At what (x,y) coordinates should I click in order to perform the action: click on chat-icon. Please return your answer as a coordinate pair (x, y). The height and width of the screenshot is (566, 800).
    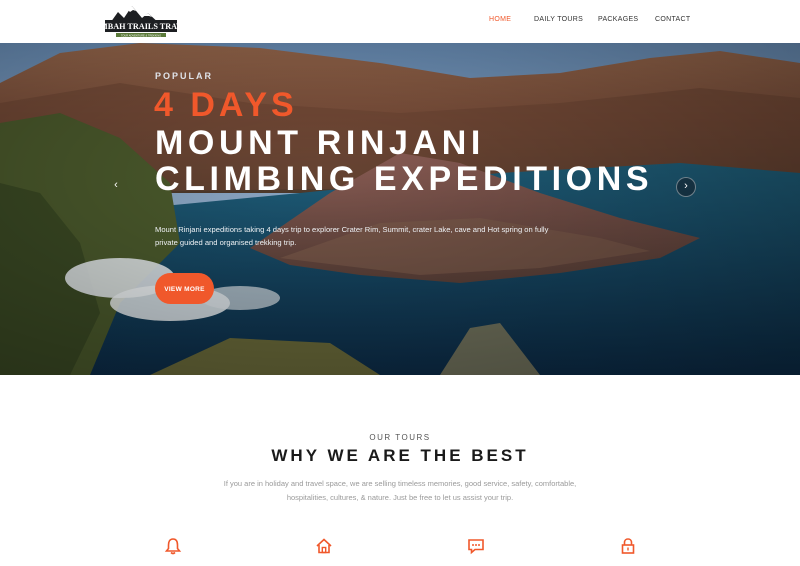
    Looking at the image, I should click on (476, 547).